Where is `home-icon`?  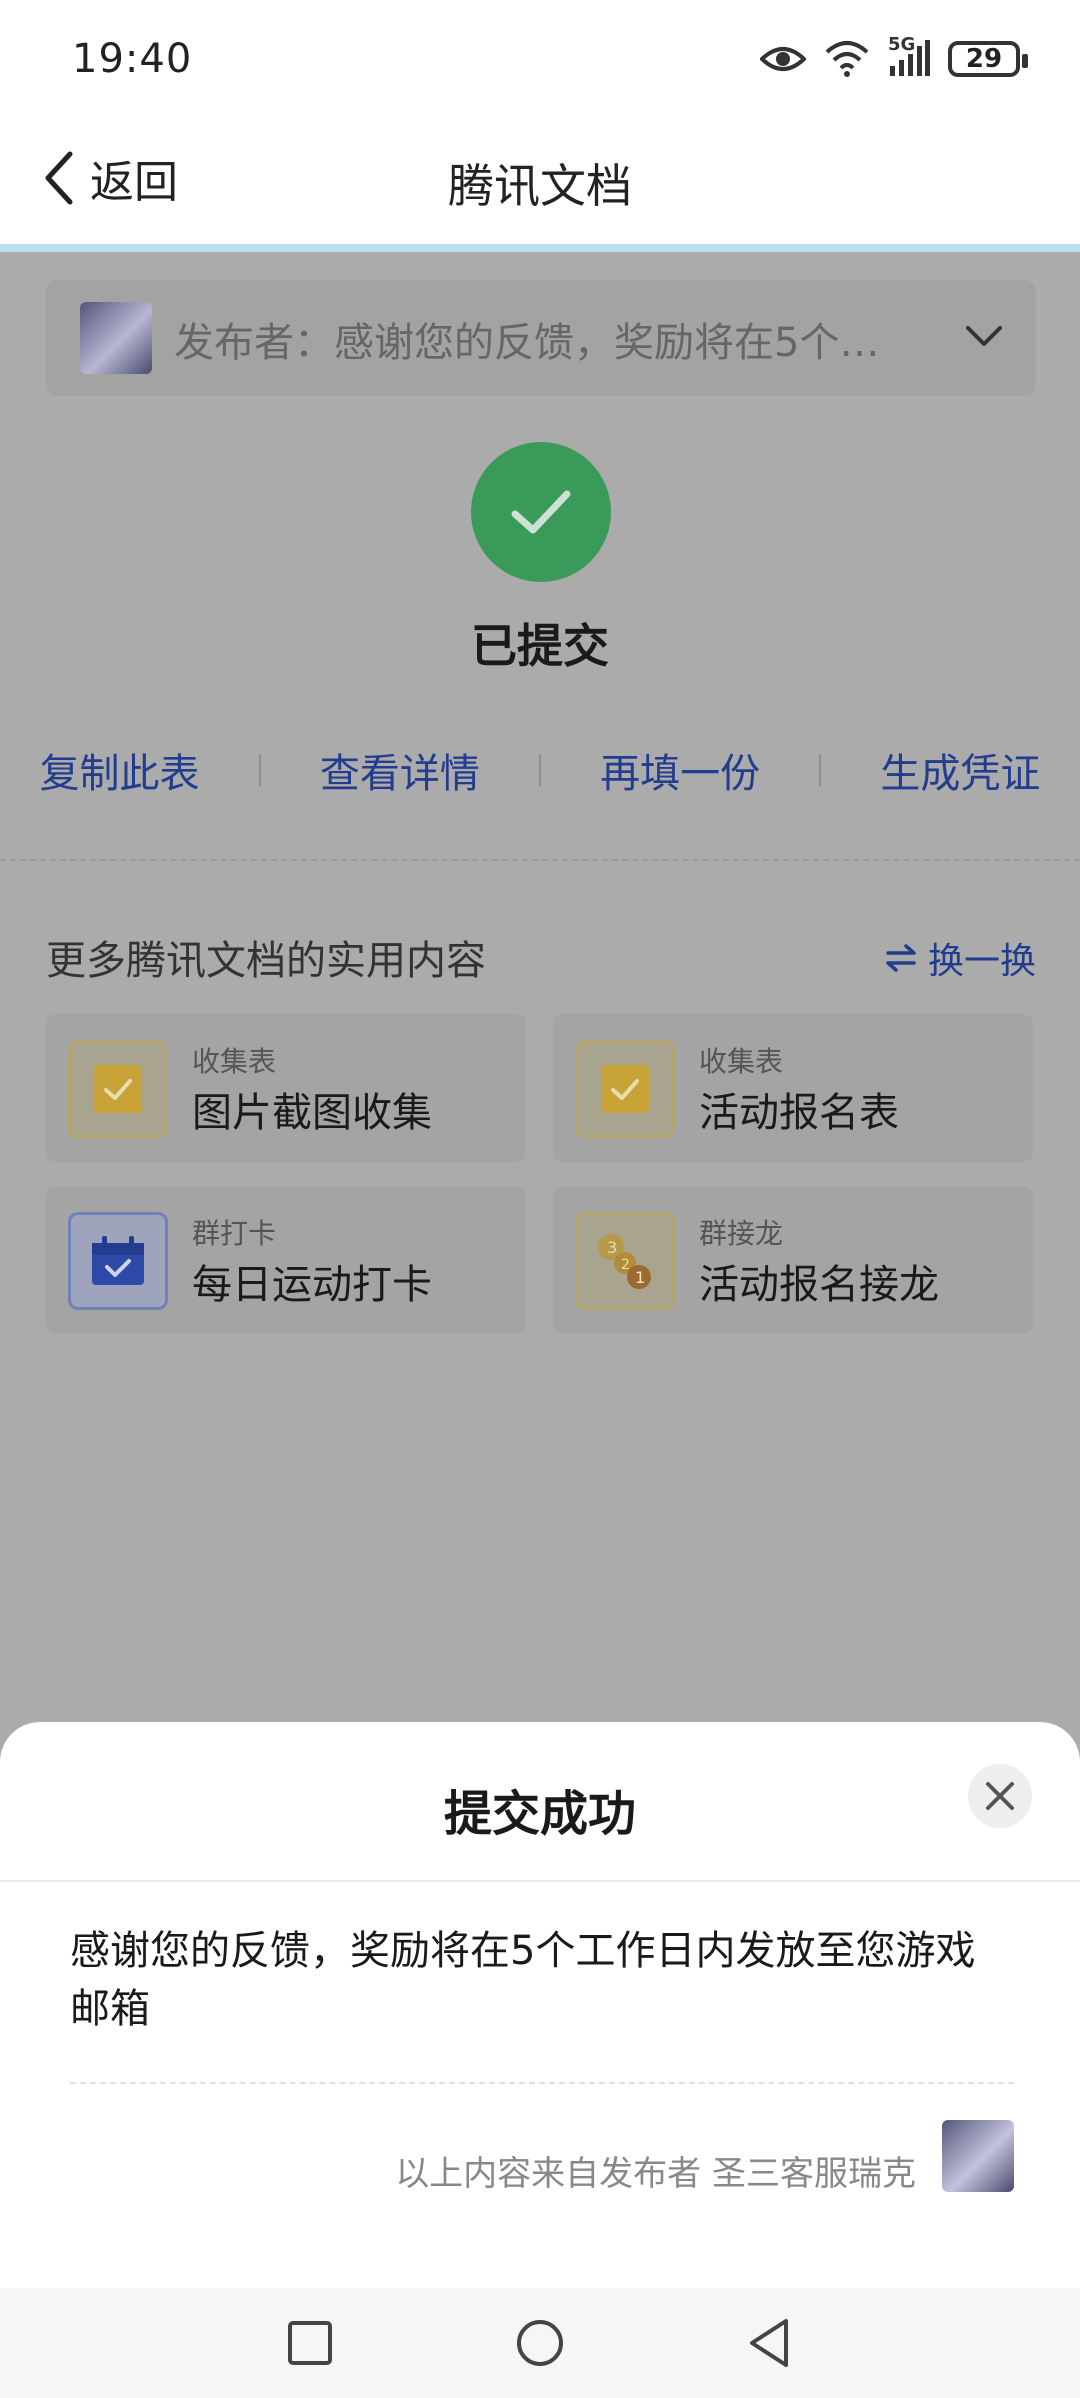 home-icon is located at coordinates (540, 2343).